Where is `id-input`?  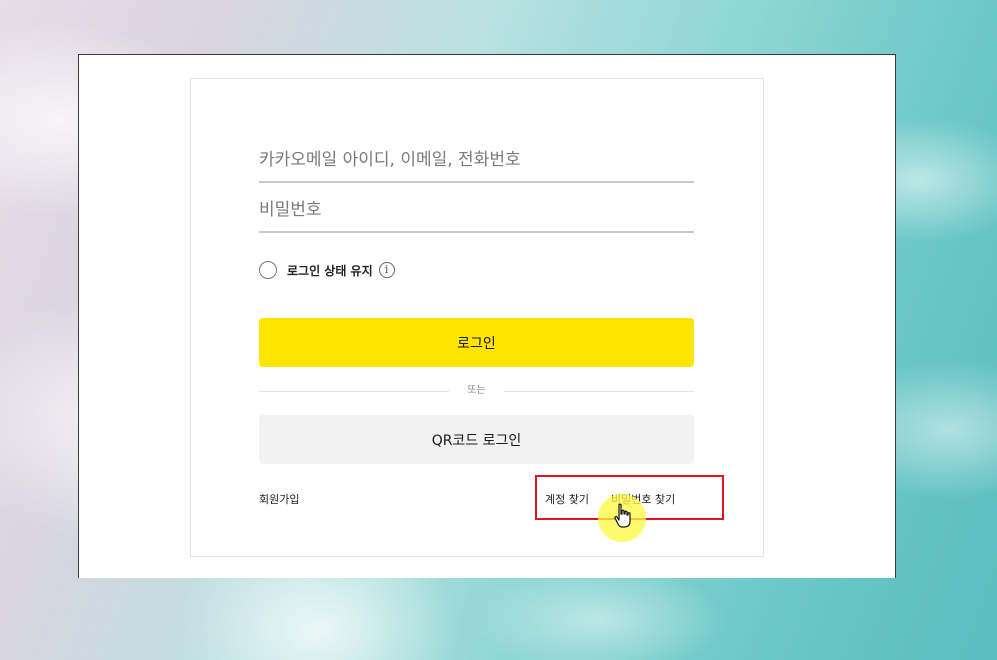
id-input is located at coordinates (476, 160).